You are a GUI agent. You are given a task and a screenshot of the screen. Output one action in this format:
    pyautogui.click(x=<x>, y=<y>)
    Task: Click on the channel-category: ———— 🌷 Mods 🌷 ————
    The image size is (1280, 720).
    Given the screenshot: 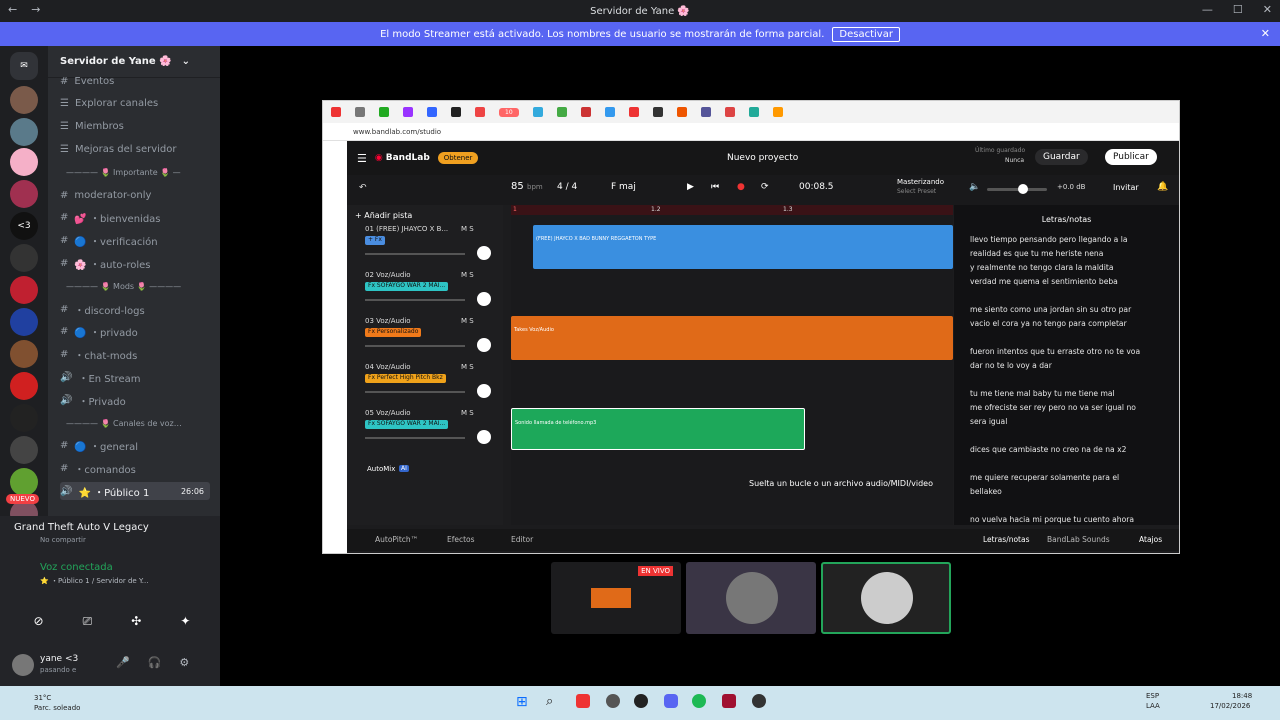 What is the action you would take?
    pyautogui.click(x=135, y=286)
    